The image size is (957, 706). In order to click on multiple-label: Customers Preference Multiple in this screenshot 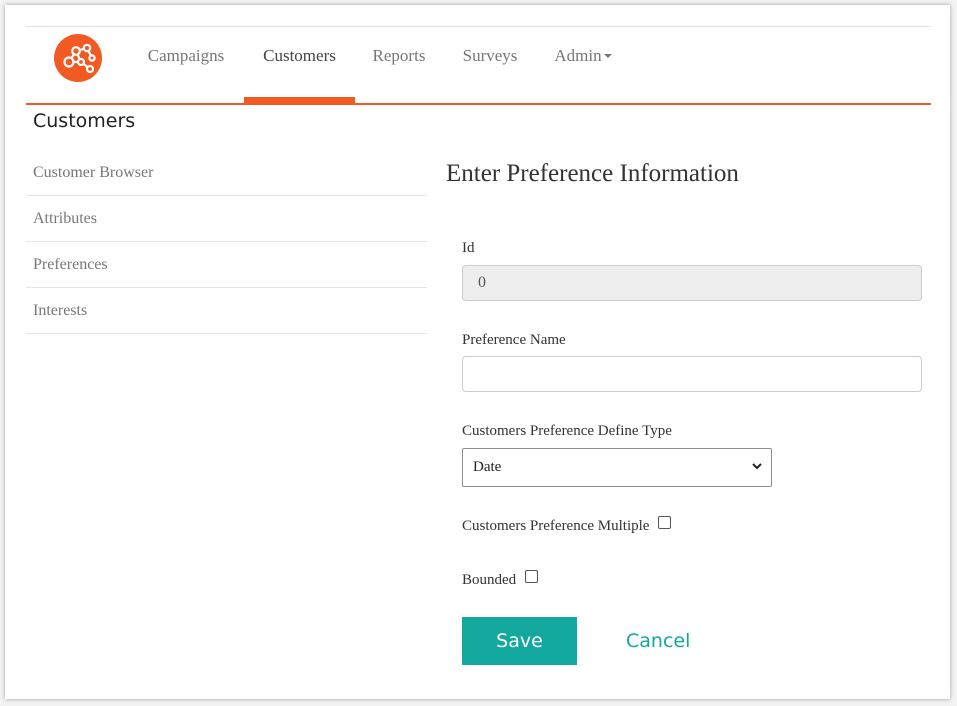, I will do `click(556, 526)`.